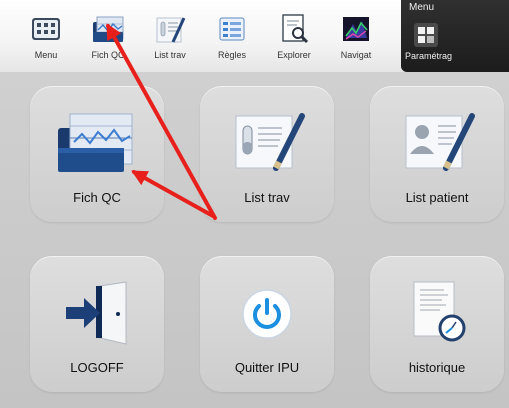 The width and height of the screenshot is (509, 408). What do you see at coordinates (440, 142) in the screenshot?
I see `patient-list-icon` at bounding box center [440, 142].